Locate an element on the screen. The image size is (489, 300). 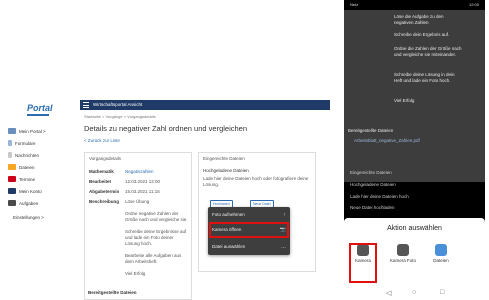
status-time: 12:00 is located at coordinates (473, 4).